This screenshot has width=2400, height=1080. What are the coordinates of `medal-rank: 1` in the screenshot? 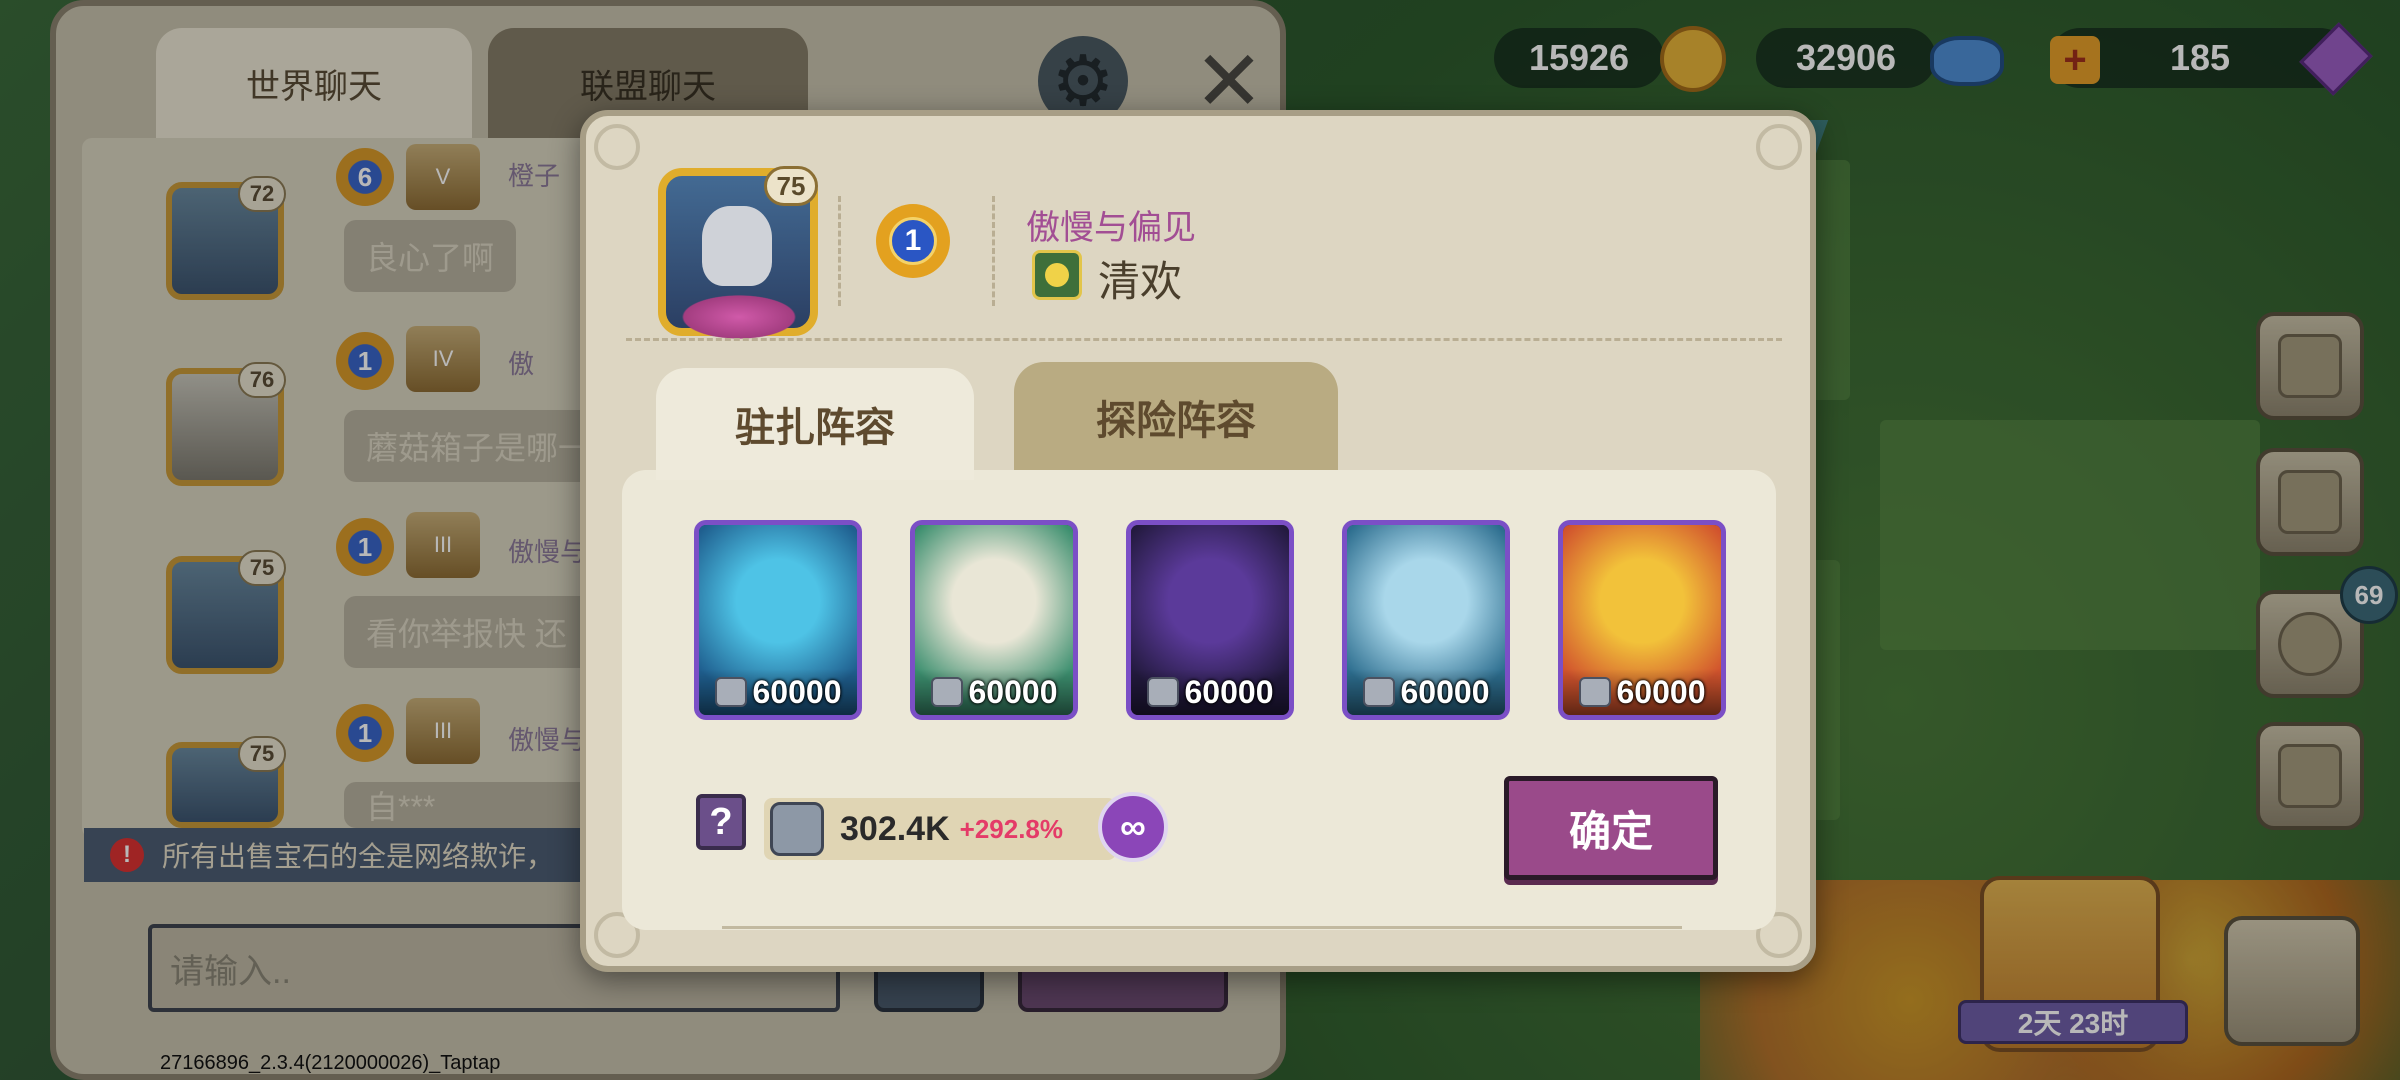 It's located at (913, 241).